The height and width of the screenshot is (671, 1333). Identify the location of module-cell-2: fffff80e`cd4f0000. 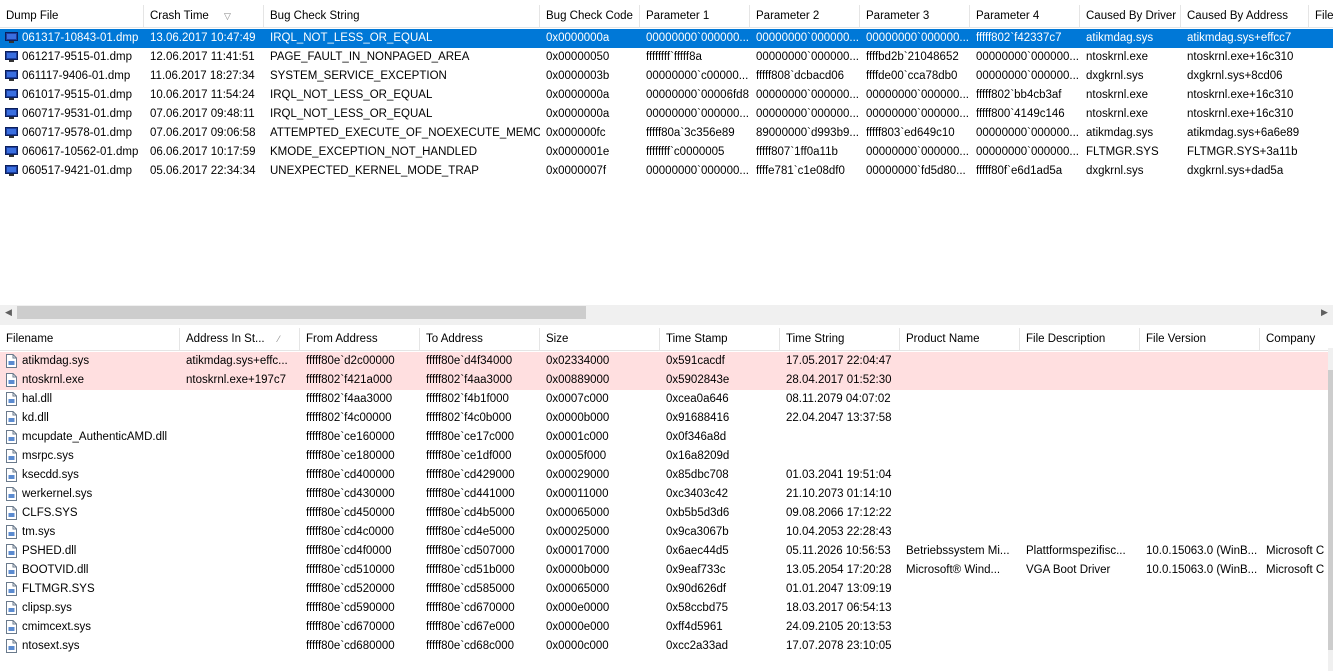
(349, 551).